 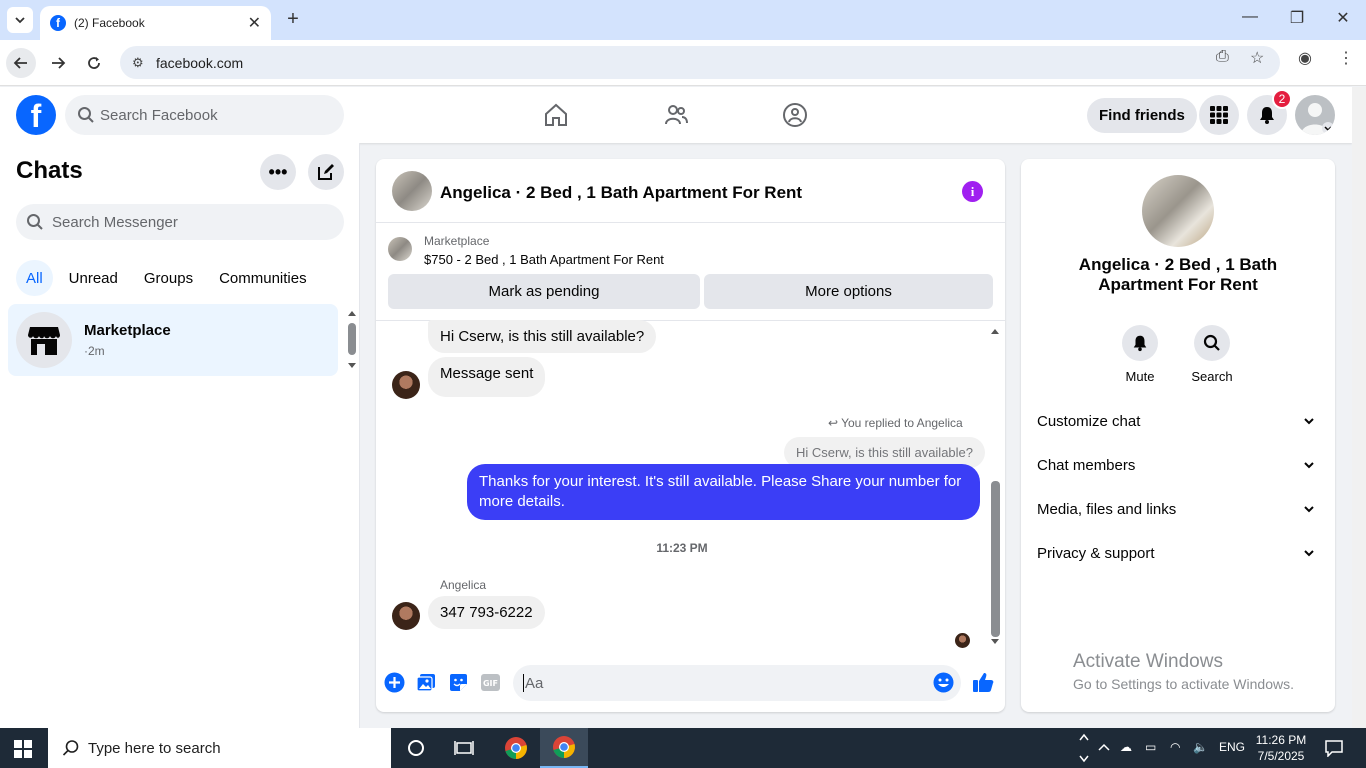 I want to click on browser-menu-icon: ⋮, so click(x=1346, y=58).